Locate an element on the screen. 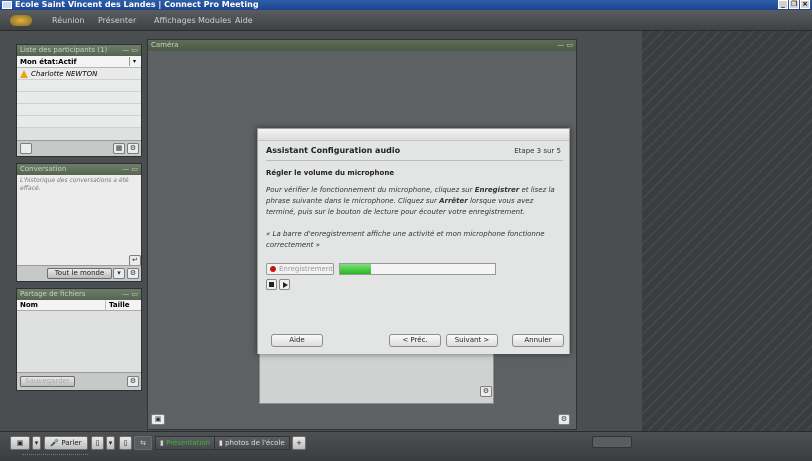 This screenshot has height=461, width=812. window-controls: _ ❐ × is located at coordinates (794, 5).